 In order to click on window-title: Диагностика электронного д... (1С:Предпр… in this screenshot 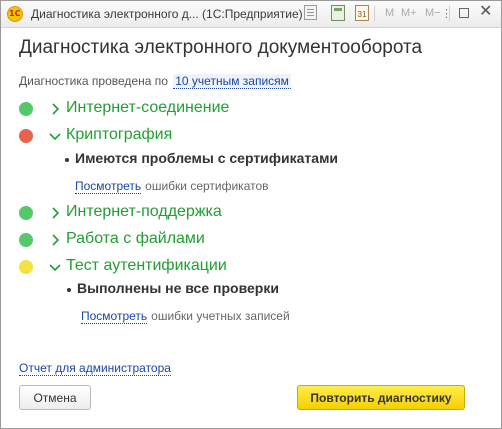, I will do `click(167, 14)`.